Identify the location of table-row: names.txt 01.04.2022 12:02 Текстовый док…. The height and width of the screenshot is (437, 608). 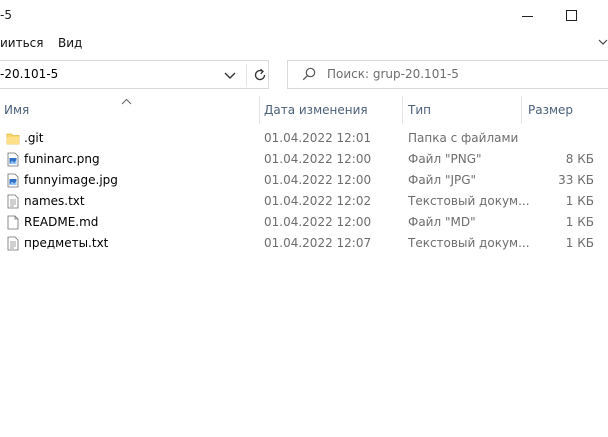
(300, 201).